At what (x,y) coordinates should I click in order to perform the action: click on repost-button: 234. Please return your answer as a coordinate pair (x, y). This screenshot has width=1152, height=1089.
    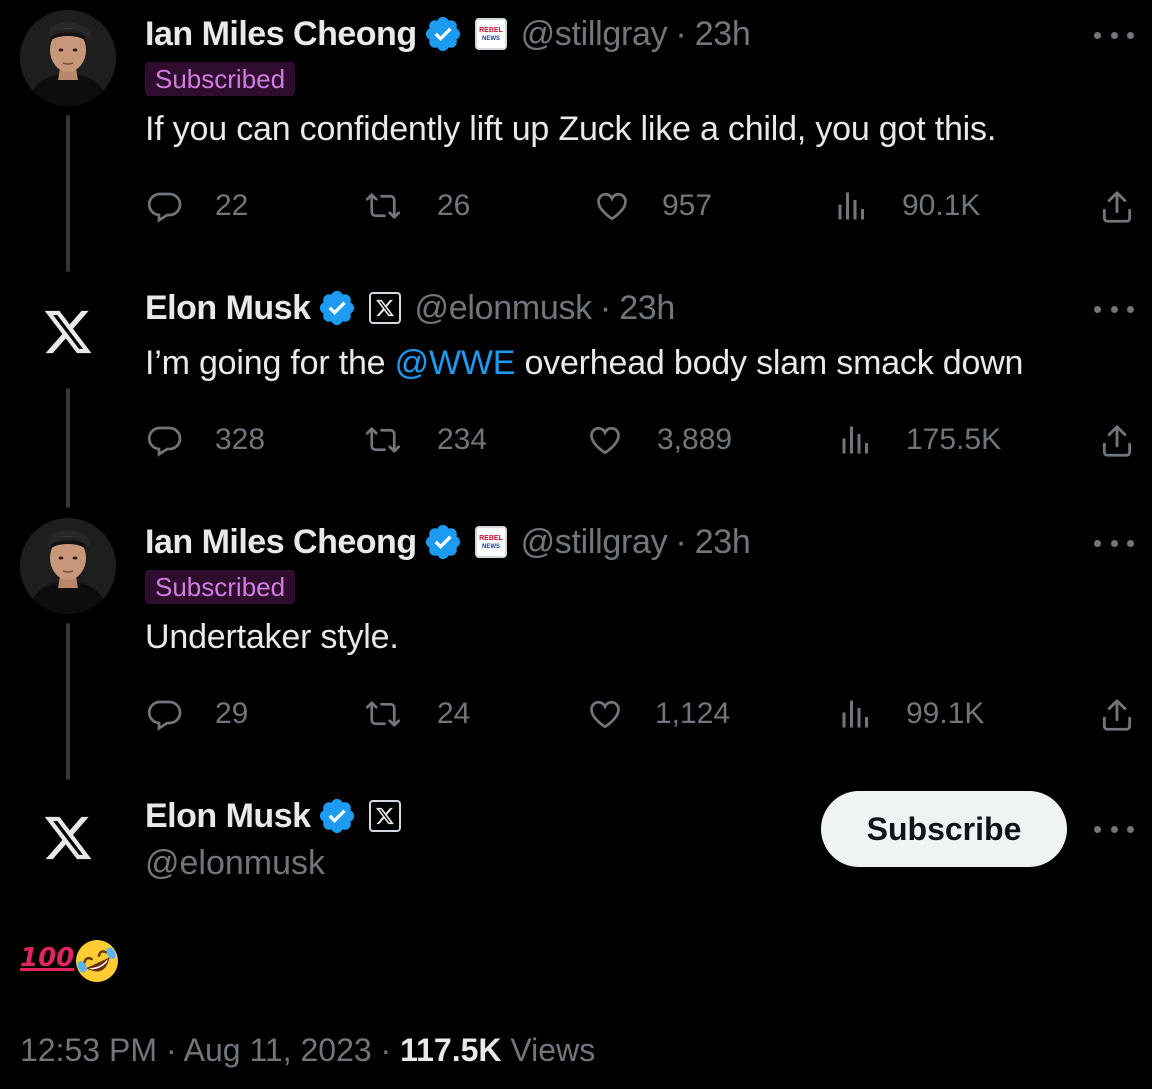
    Looking at the image, I should click on (426, 440).